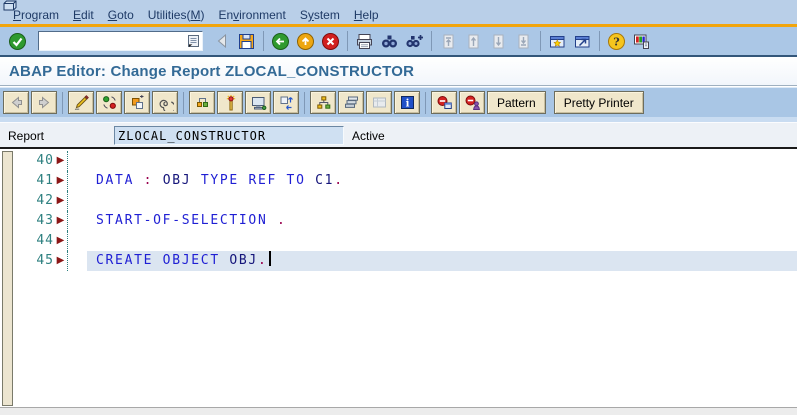 The image size is (797, 415). Describe the element at coordinates (45, 200) in the screenshot. I see `line-number: 42` at that location.